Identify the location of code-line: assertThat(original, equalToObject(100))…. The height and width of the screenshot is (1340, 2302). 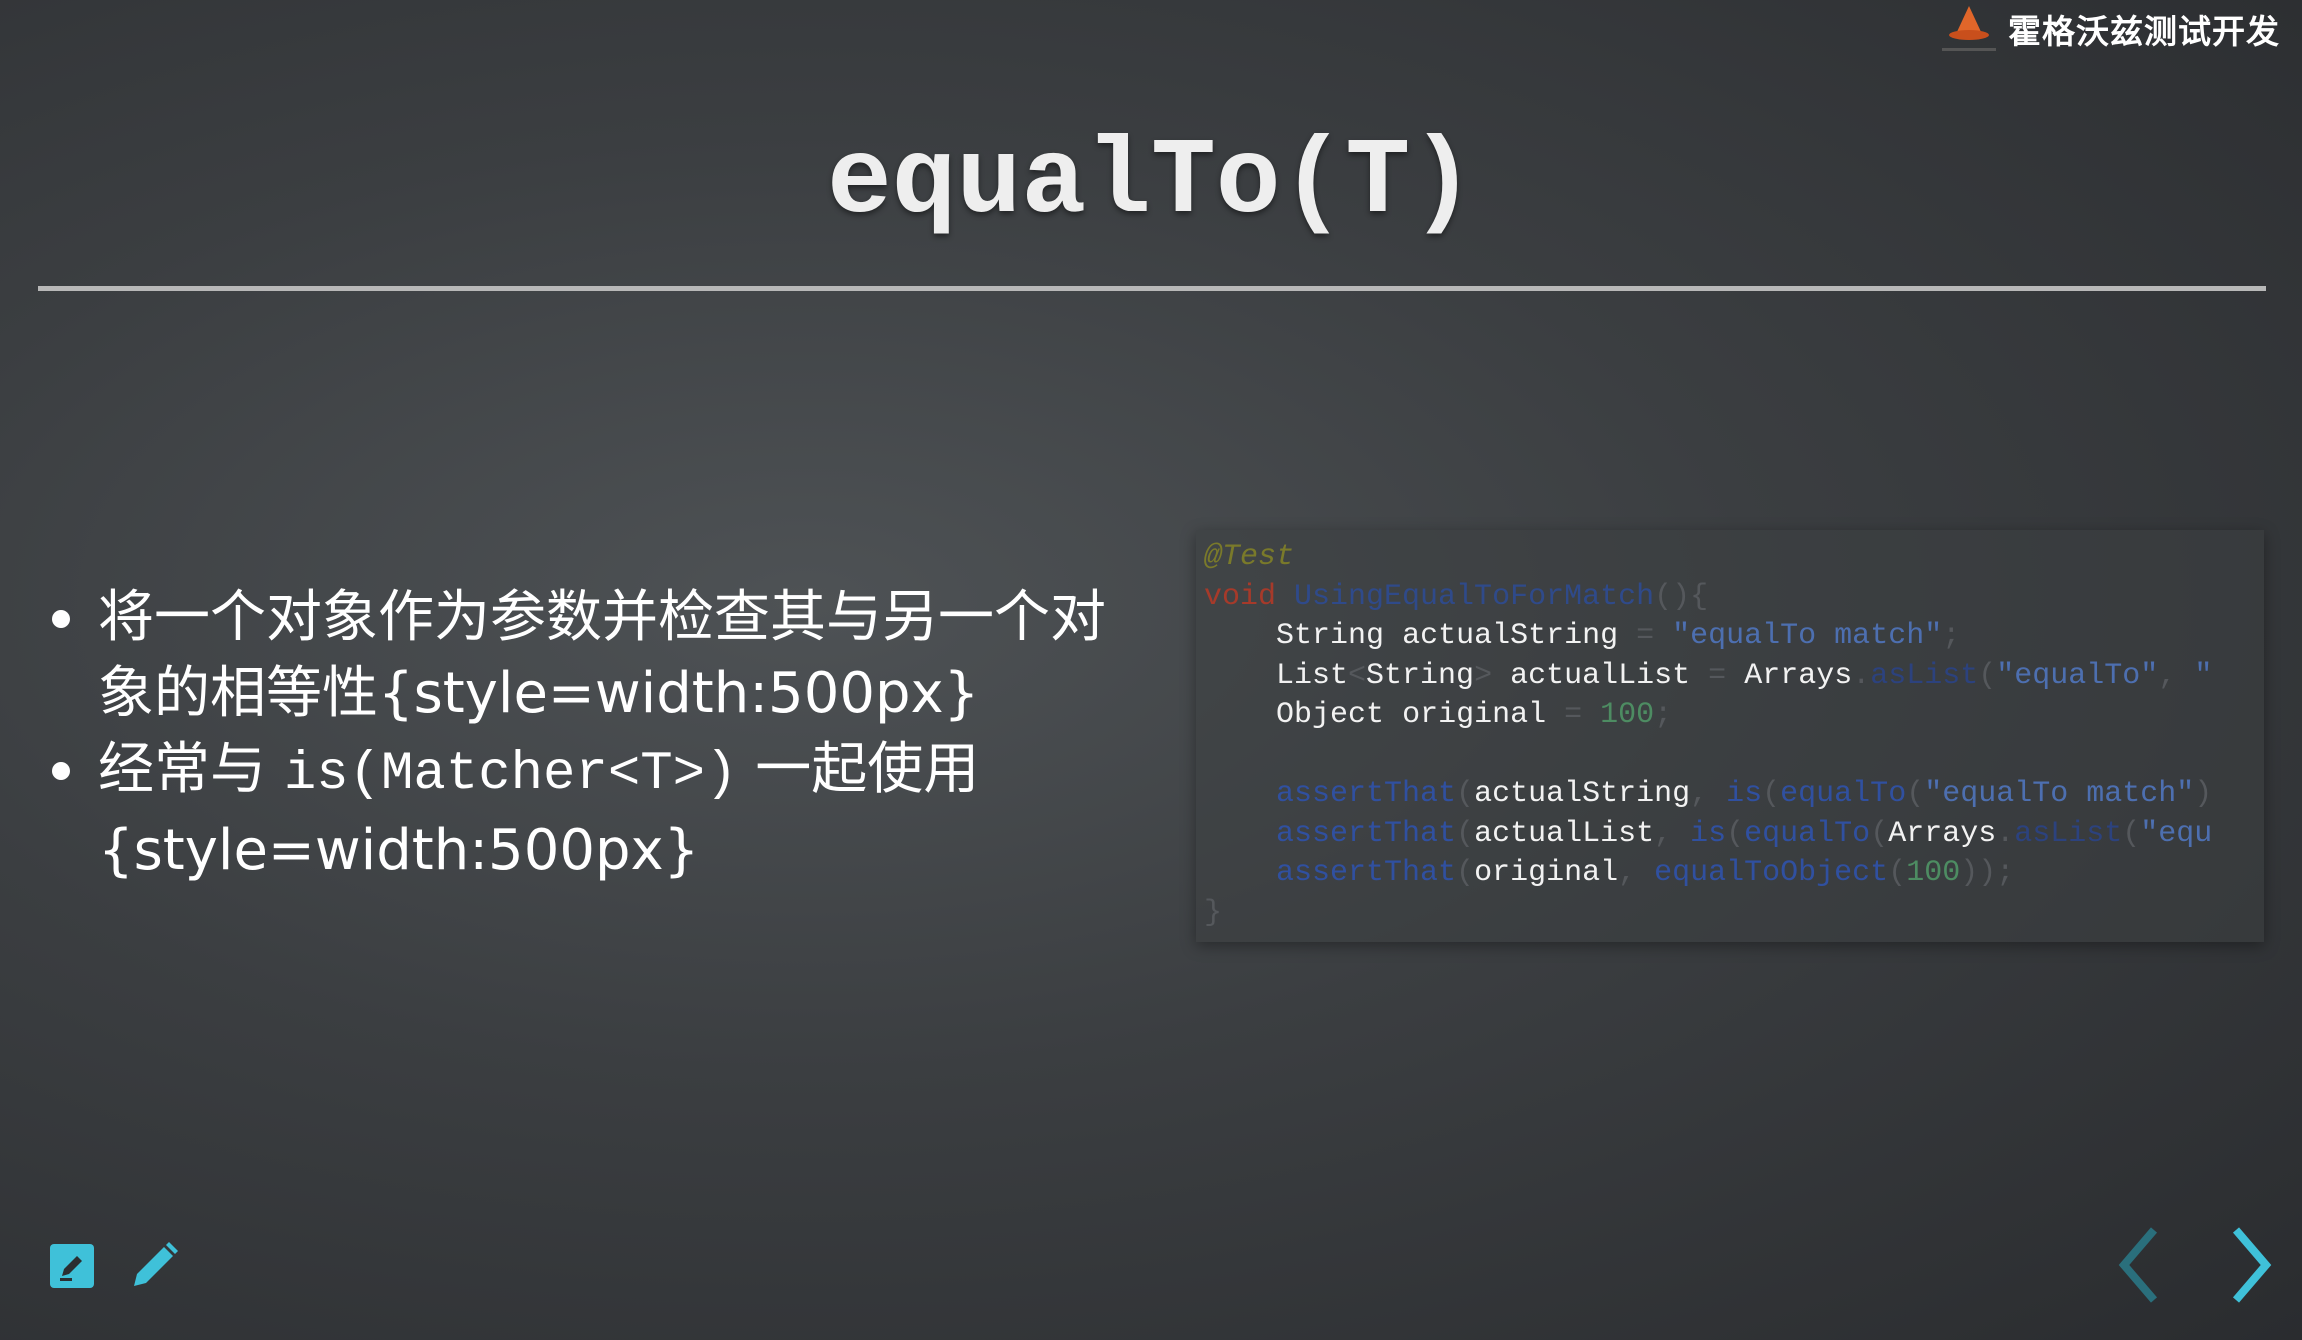
(1645, 873).